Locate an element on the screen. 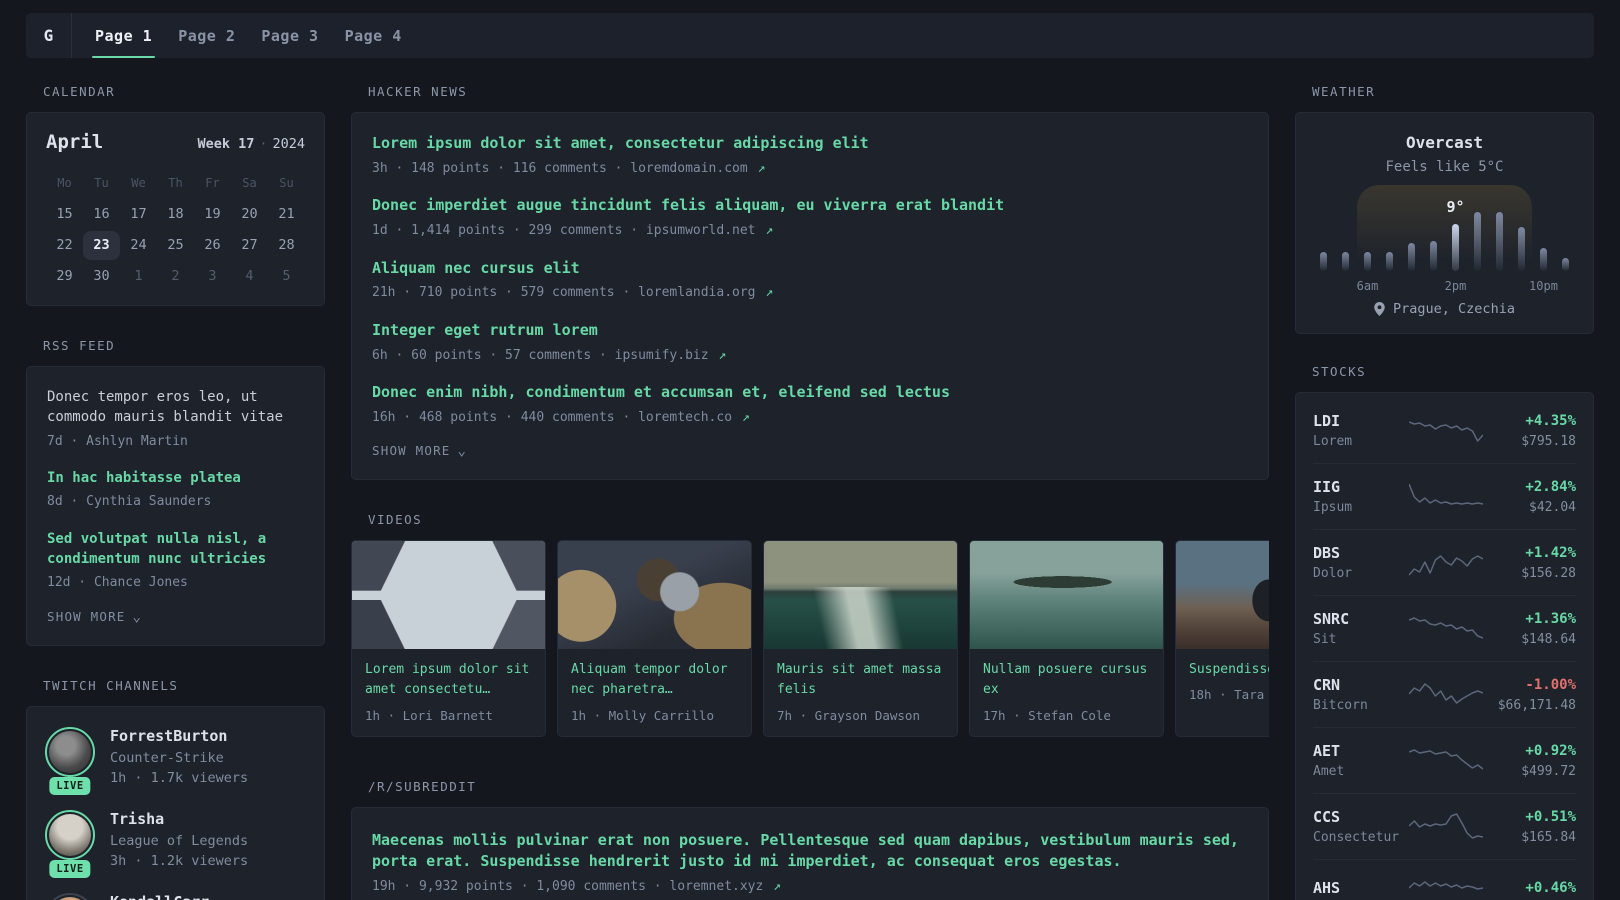 The image size is (1620, 900). stock-row: DBS Dolor +1.42% $156.28 is located at coordinates (1444, 562).